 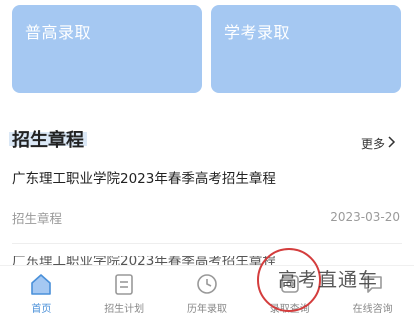 I want to click on watermark-text: 高考直通车, so click(x=328, y=280).